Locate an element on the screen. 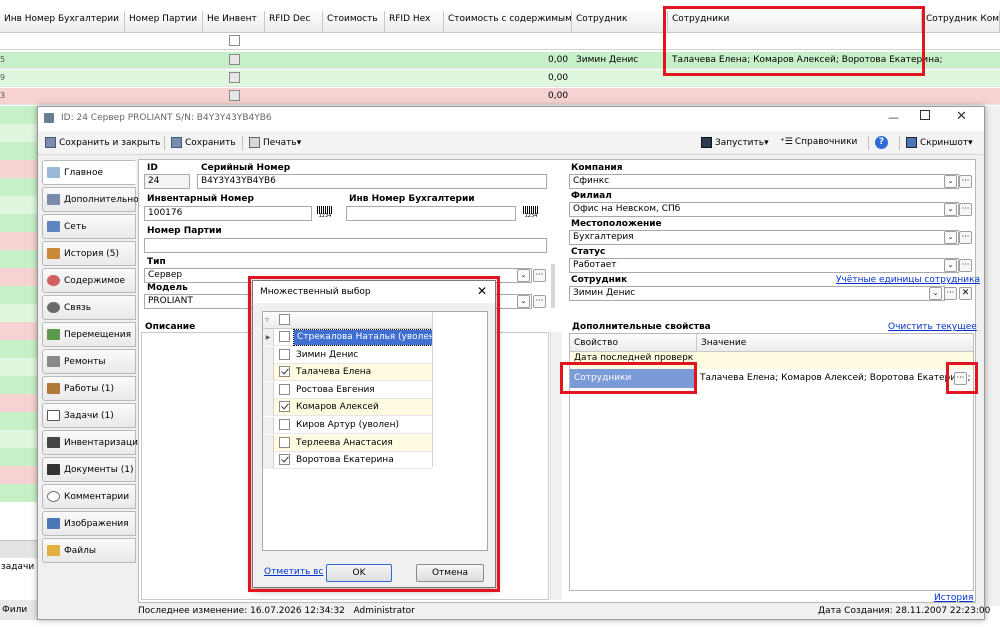 Image resolution: width=1000 pixels, height=627 pixels. column-header-rfid-dec: RFID Dec is located at coordinates (294, 22).